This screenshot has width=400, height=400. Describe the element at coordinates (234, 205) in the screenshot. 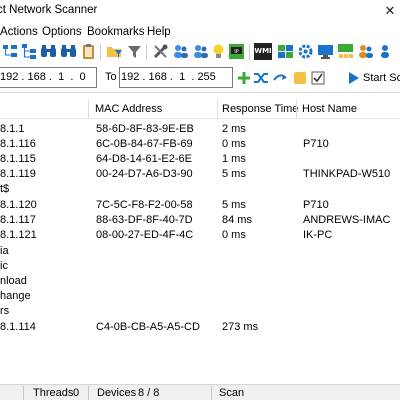

I see `response-cell: 5 ms` at that location.